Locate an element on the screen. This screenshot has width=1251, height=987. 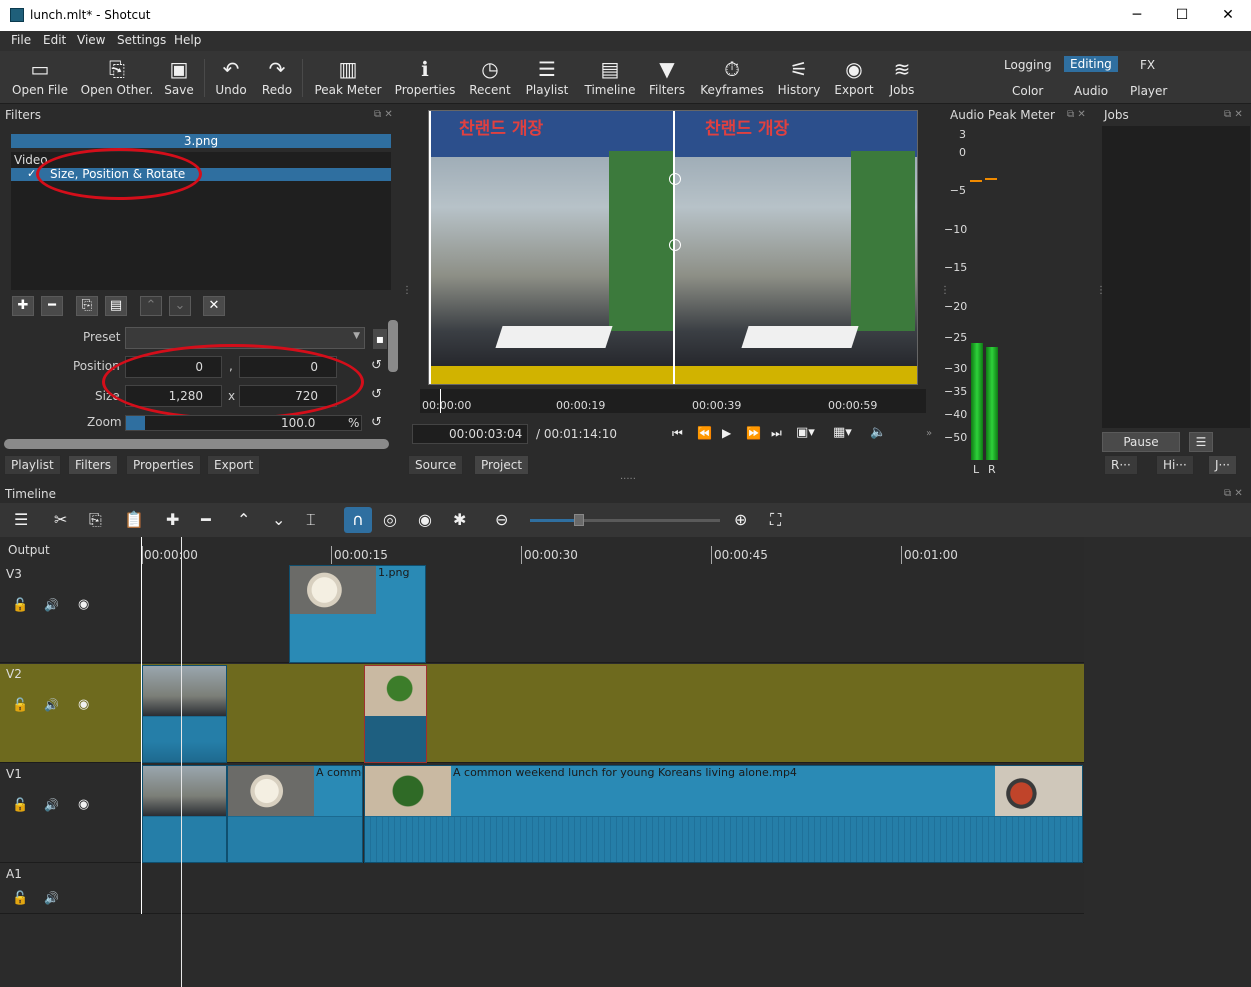
horizontal-scrollbar is located at coordinates (196, 444).